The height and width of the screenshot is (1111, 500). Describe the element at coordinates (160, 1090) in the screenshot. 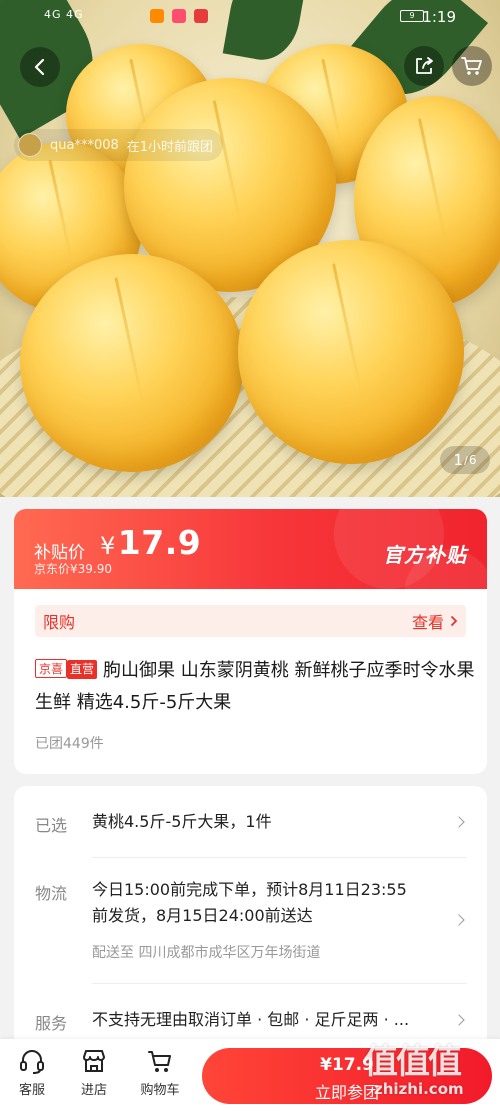

I see `shopping-cart-label: 购物车` at that location.